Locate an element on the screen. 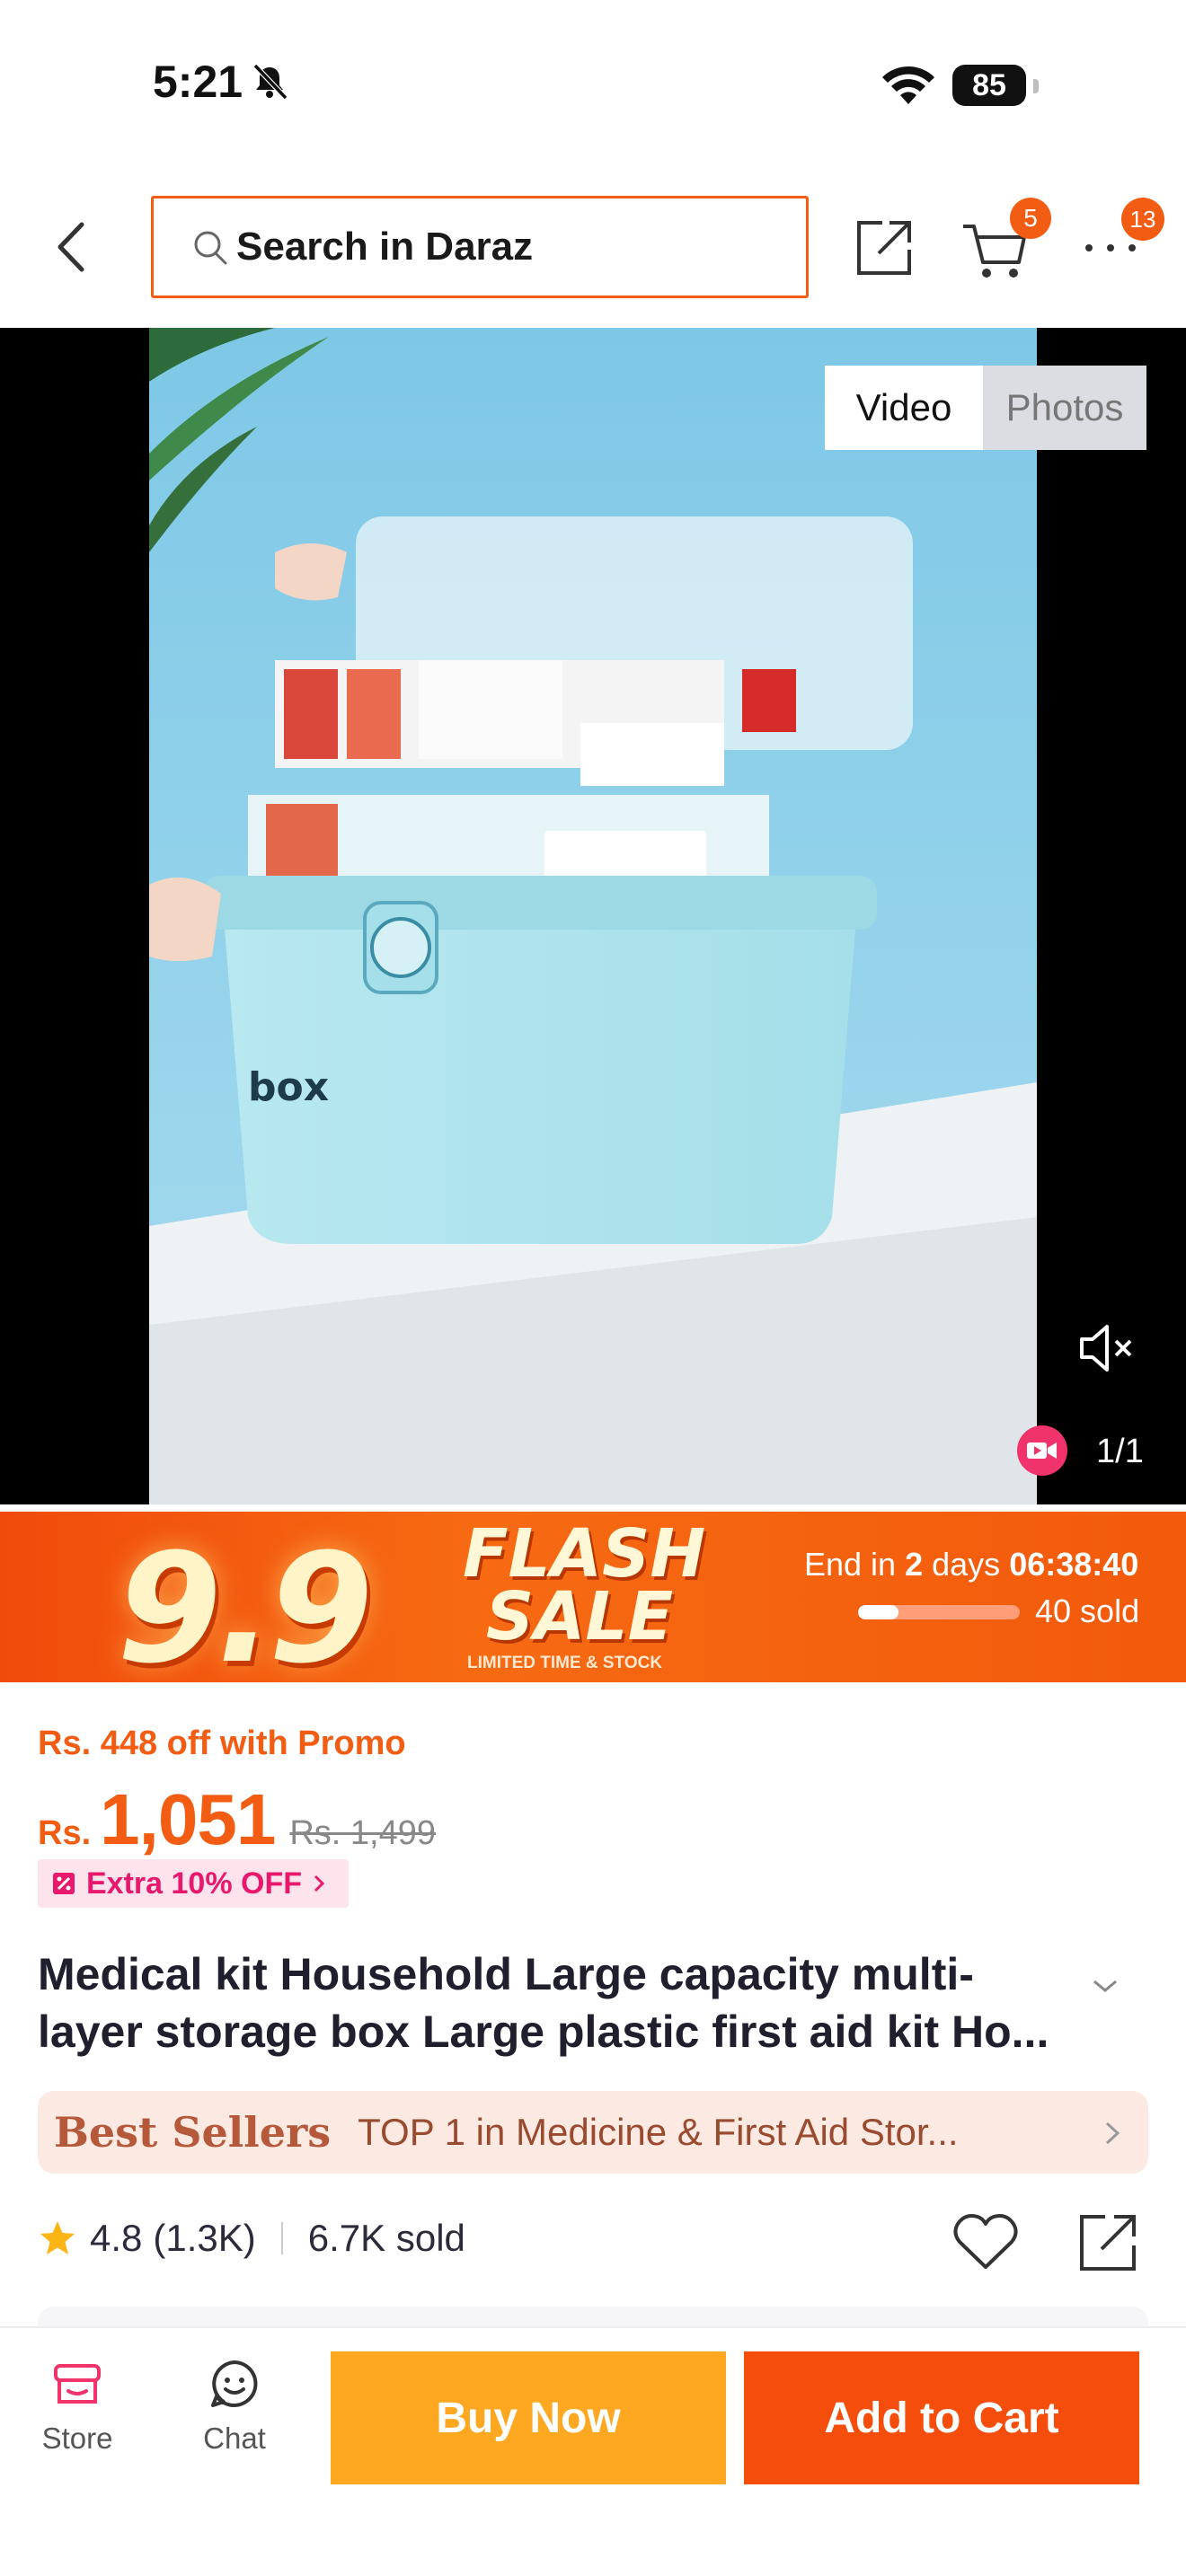  battery-level: 85 is located at coordinates (989, 85).